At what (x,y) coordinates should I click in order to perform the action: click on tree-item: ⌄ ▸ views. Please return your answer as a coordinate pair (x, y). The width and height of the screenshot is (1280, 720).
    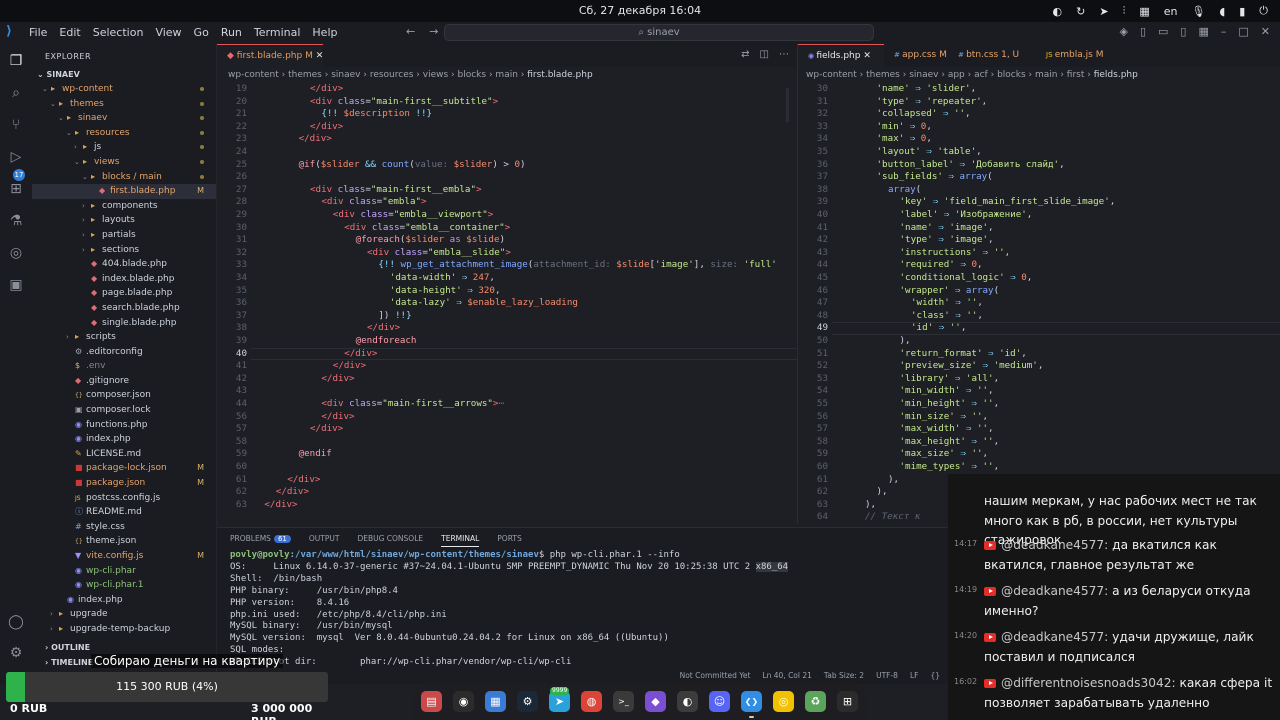
    Looking at the image, I should click on (124, 162).